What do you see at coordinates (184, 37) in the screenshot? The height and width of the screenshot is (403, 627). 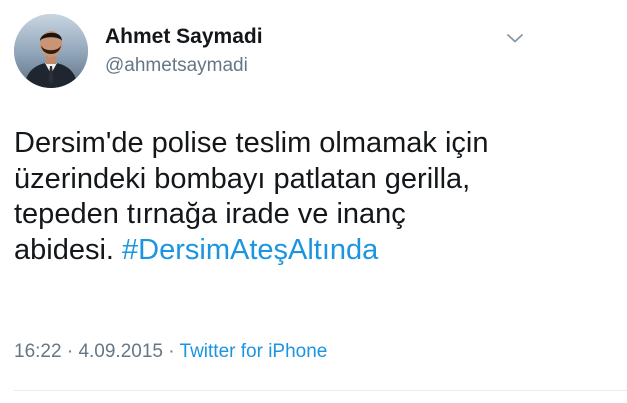 I see `display-name: Ahmet Saymadi` at bounding box center [184, 37].